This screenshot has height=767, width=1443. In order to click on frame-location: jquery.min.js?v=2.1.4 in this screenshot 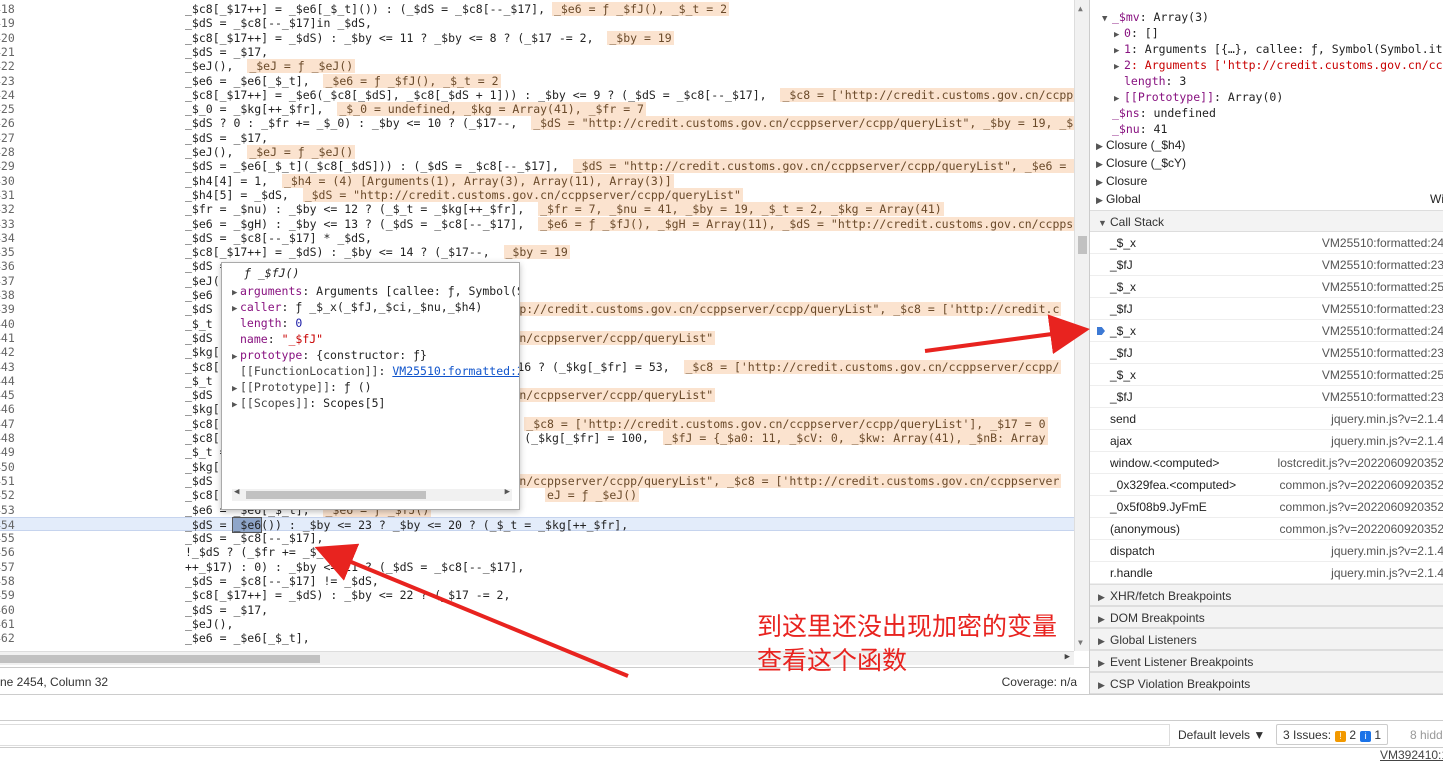, I will do `click(1387, 419)`.